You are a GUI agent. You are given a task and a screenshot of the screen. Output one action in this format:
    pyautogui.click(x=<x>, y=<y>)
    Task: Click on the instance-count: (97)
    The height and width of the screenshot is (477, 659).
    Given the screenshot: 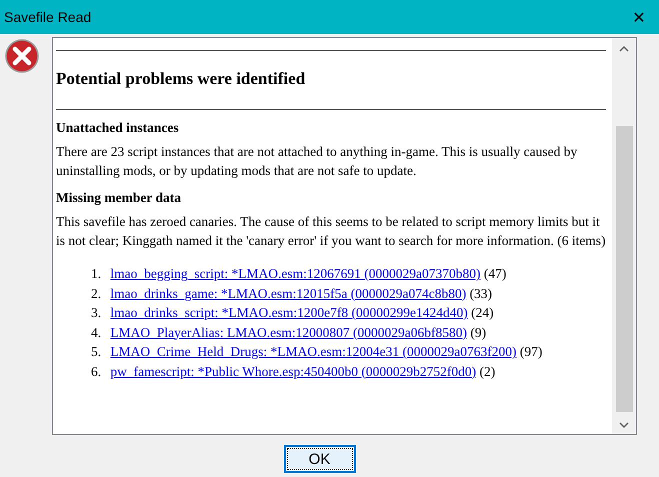 What is the action you would take?
    pyautogui.click(x=531, y=351)
    